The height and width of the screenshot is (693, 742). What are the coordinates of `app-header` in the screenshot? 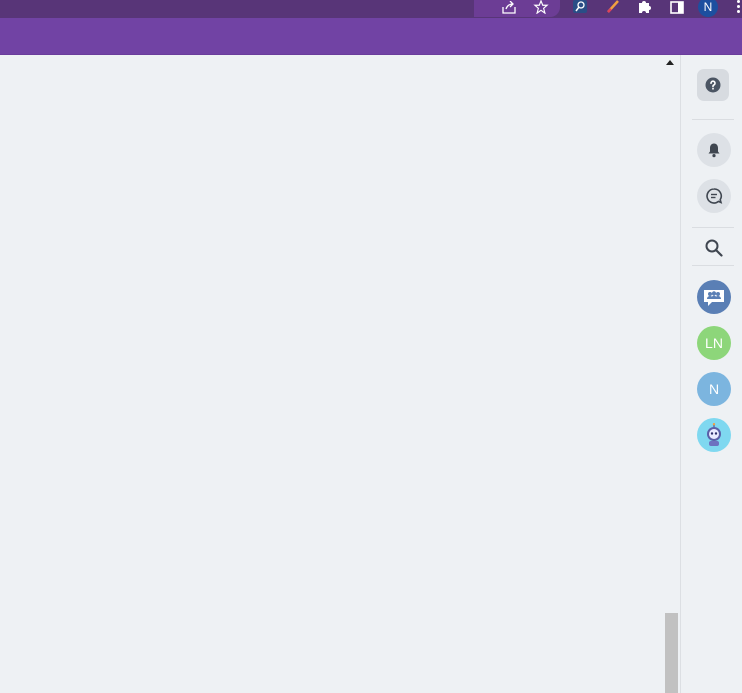 It's located at (371, 36).